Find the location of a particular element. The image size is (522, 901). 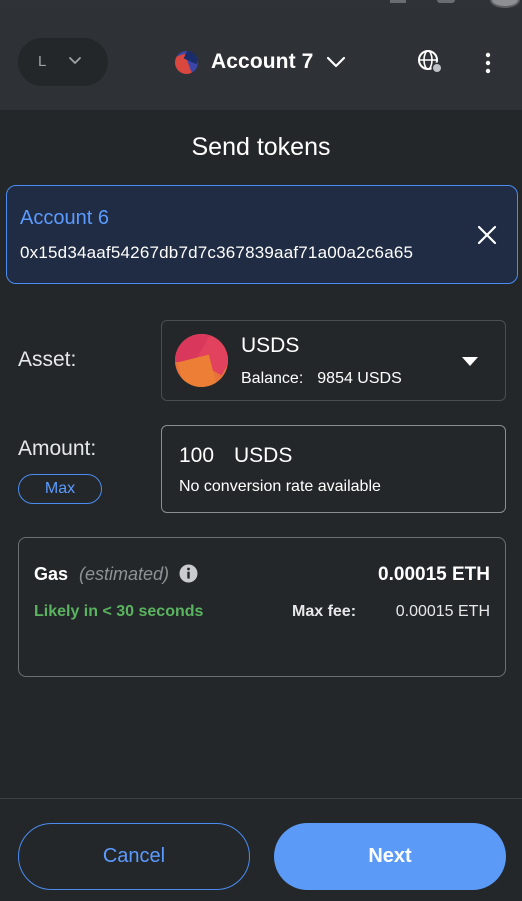

asset-label: Asset: is located at coordinates (47, 359).